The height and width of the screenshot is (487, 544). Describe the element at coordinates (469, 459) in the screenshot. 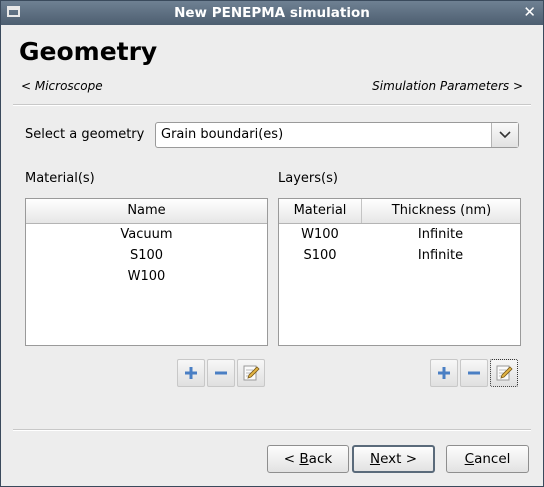

I see `cancel-button-mnemonic: C` at that location.